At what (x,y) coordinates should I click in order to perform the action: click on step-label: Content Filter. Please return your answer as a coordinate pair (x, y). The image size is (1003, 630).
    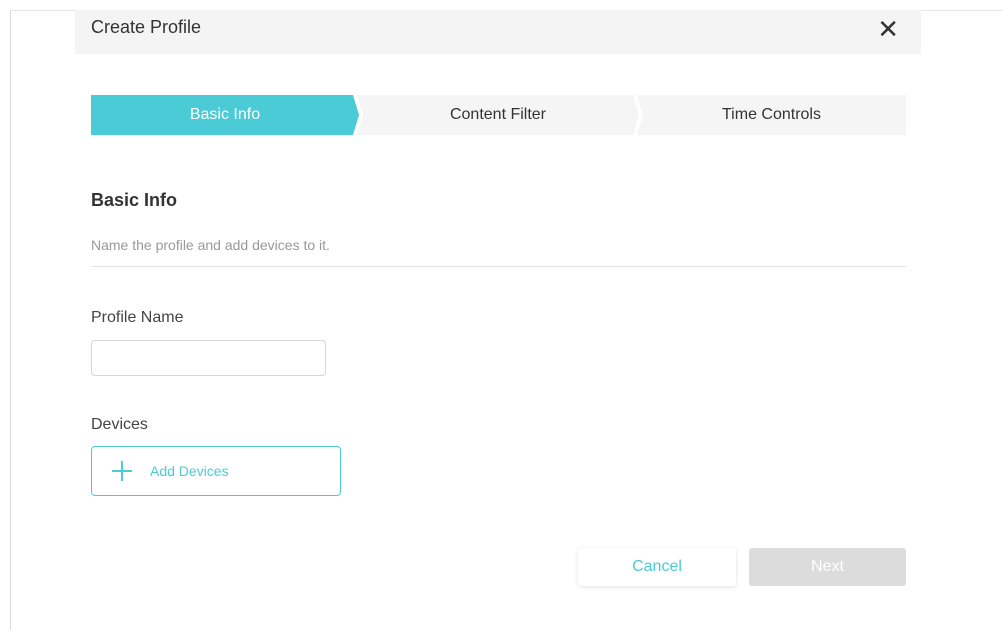
    Looking at the image, I should click on (498, 114).